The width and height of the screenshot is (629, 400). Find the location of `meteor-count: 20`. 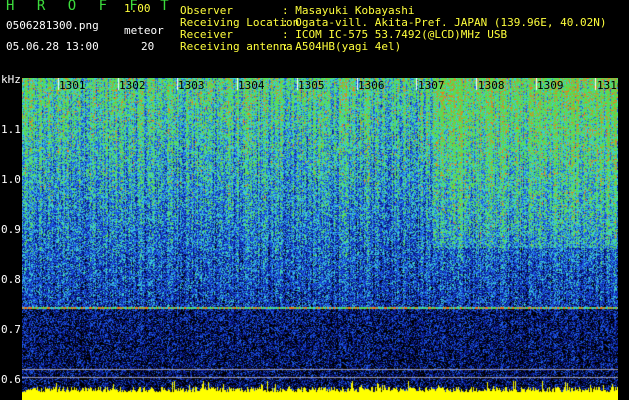

meteor-count: 20 is located at coordinates (148, 46).